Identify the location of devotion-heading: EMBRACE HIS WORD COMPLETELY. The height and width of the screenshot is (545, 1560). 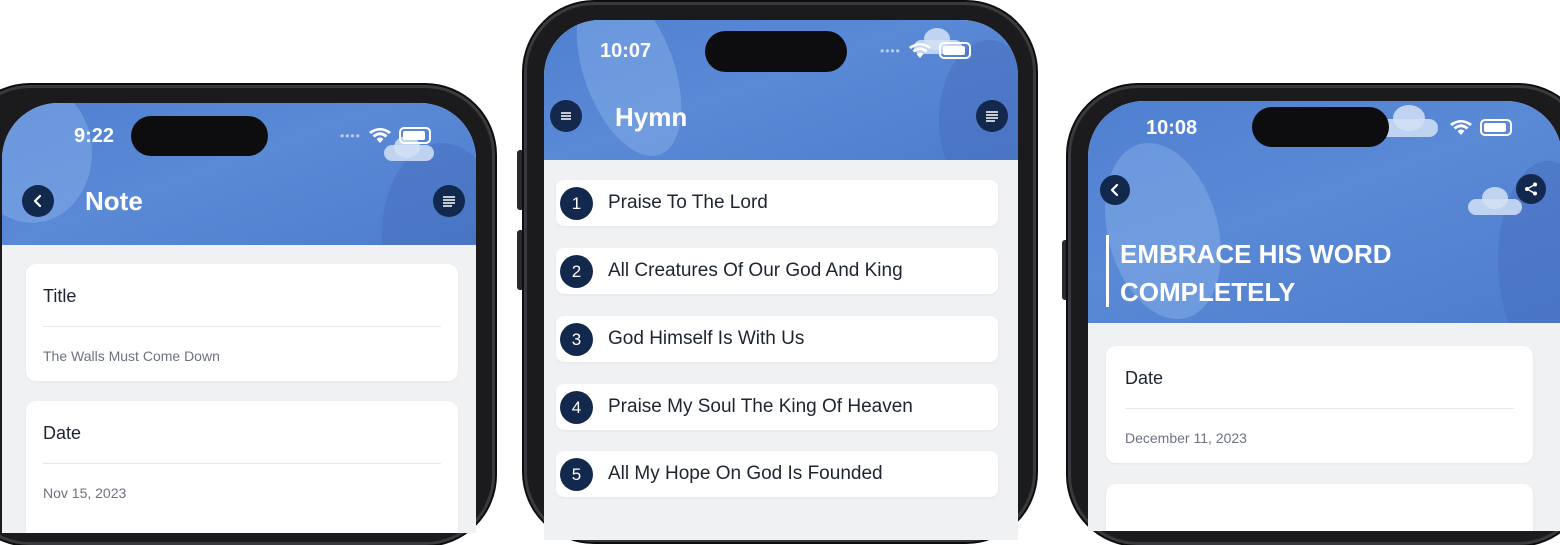
(1256, 273).